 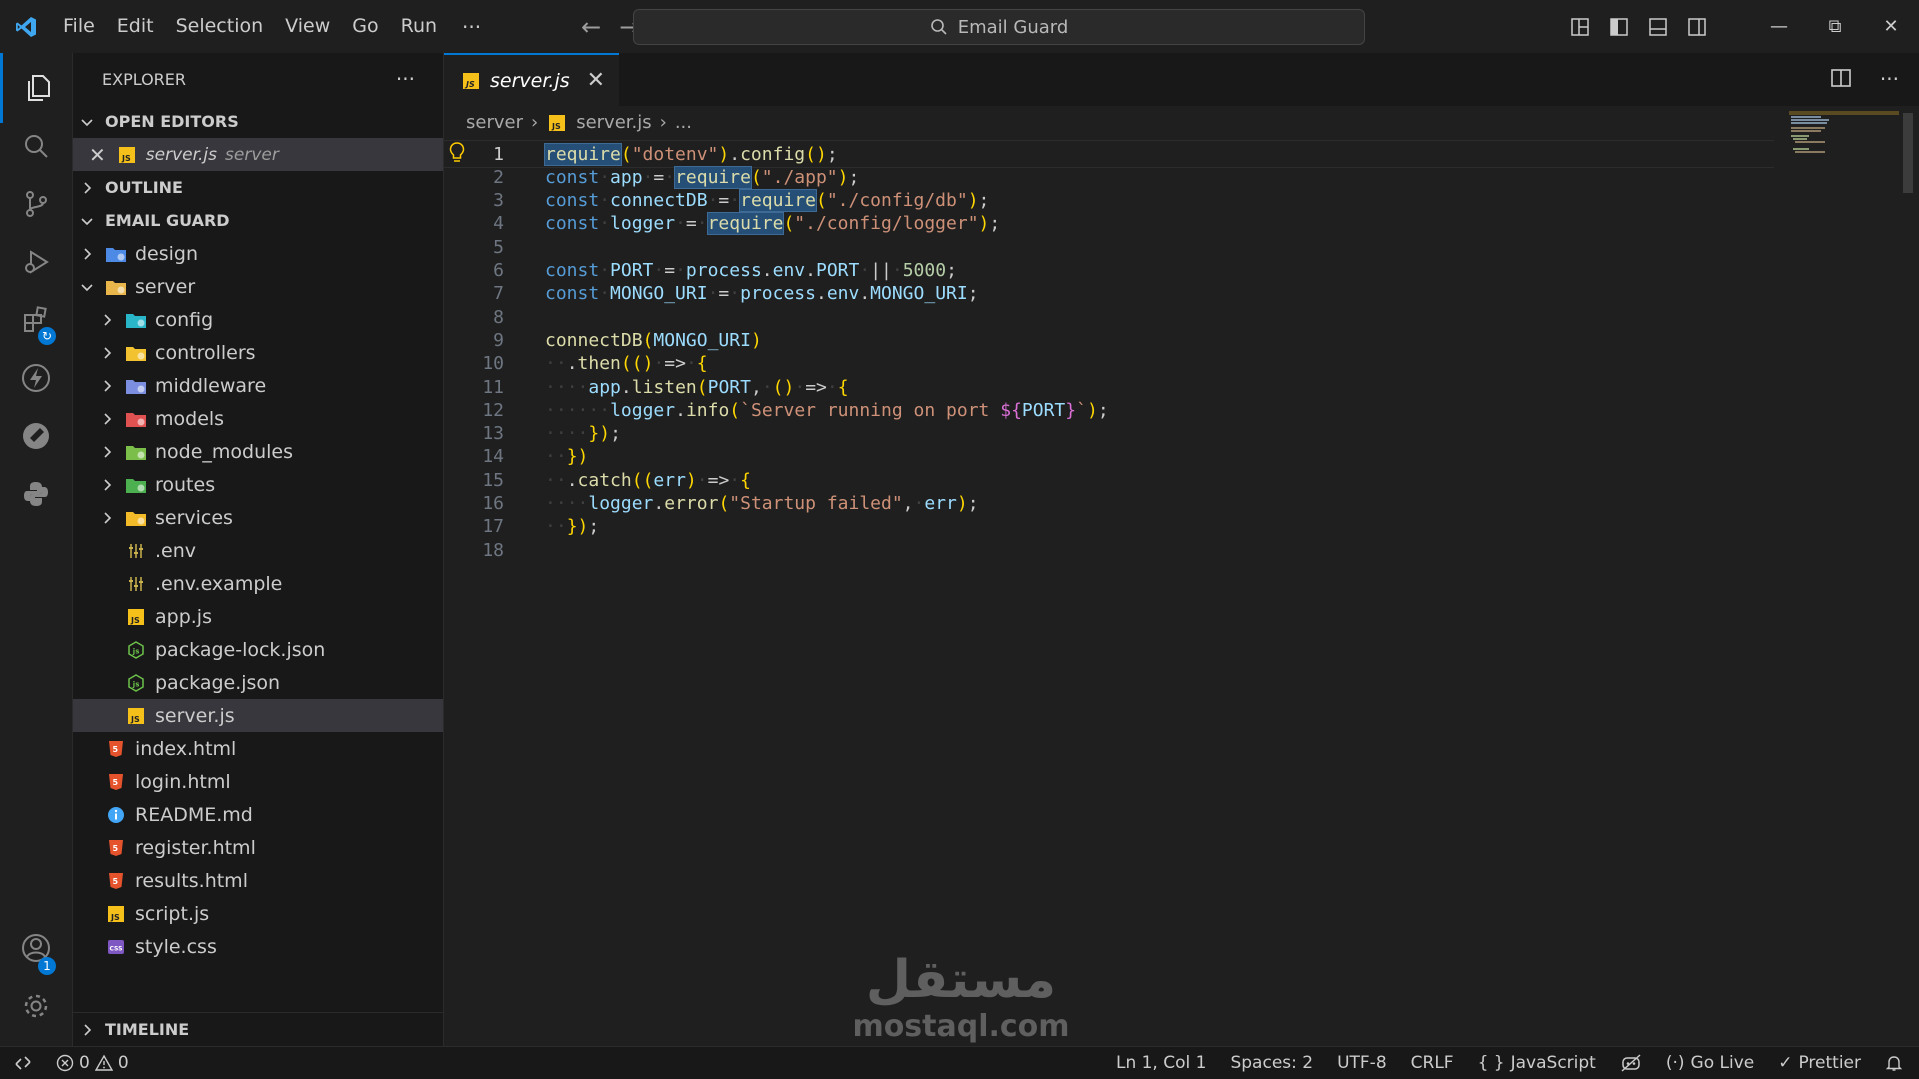 What do you see at coordinates (1891, 26) in the screenshot?
I see `close-window-button: ✕` at bounding box center [1891, 26].